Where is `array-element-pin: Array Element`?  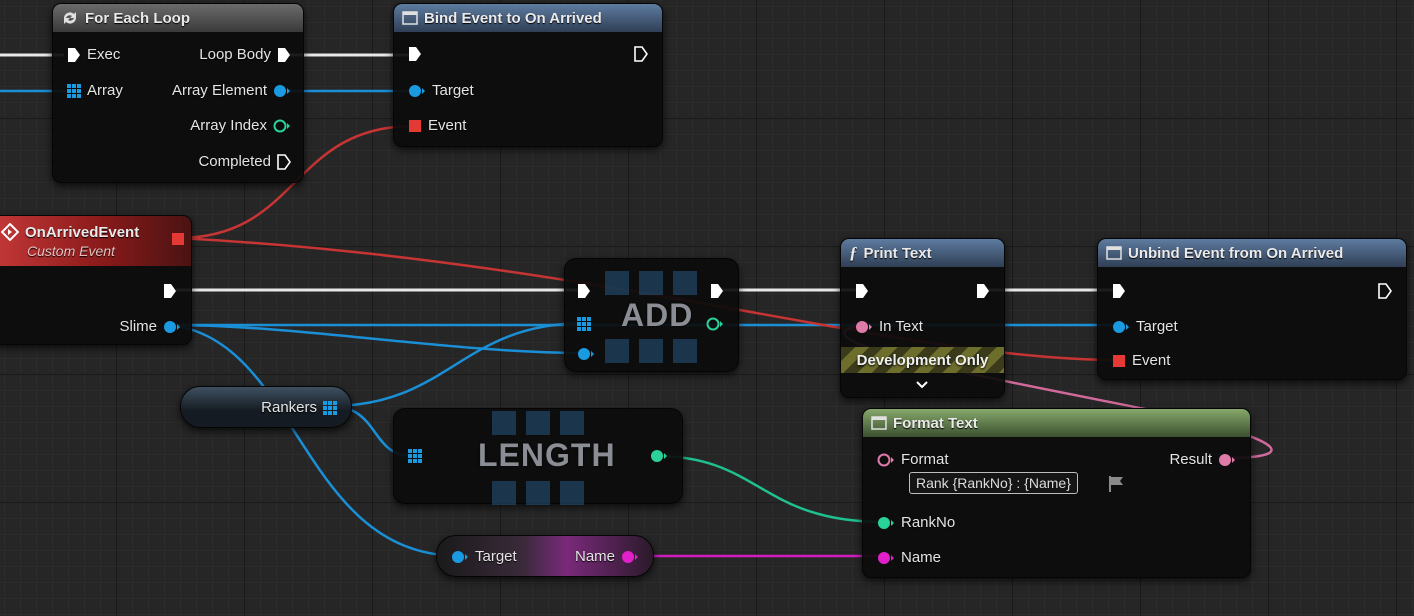 array-element-pin: Array Element is located at coordinates (231, 90).